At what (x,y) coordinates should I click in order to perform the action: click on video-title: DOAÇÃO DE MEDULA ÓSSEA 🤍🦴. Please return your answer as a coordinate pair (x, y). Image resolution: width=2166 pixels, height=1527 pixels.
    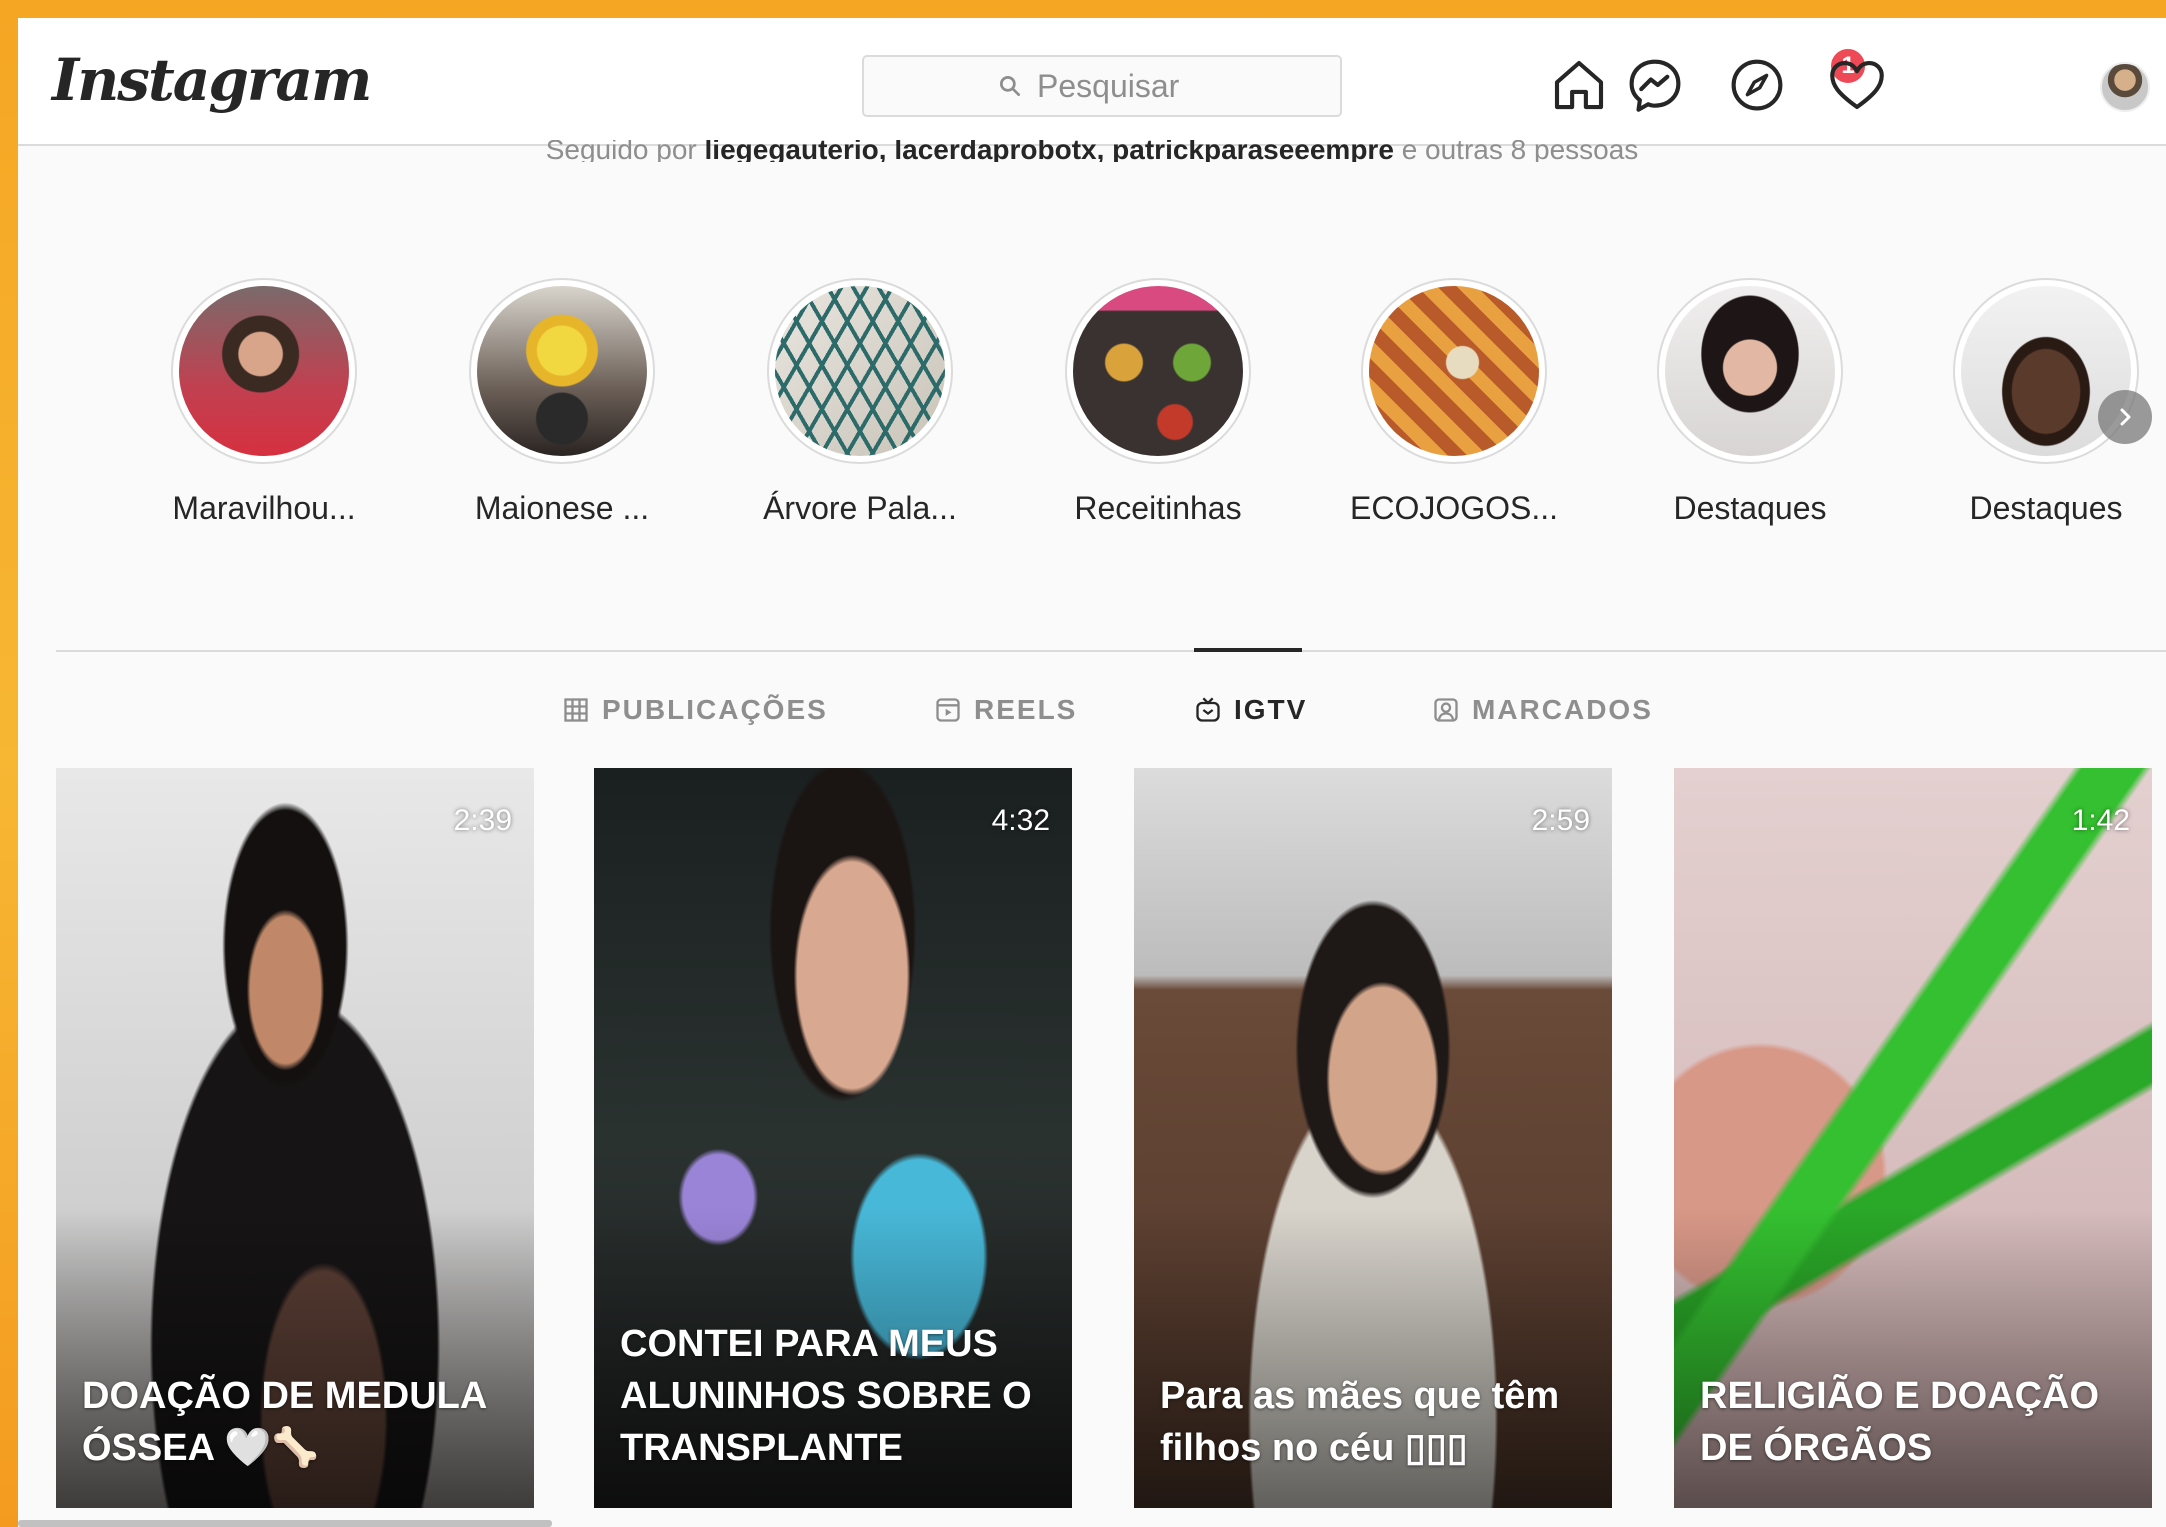
    Looking at the image, I should click on (284, 1422).